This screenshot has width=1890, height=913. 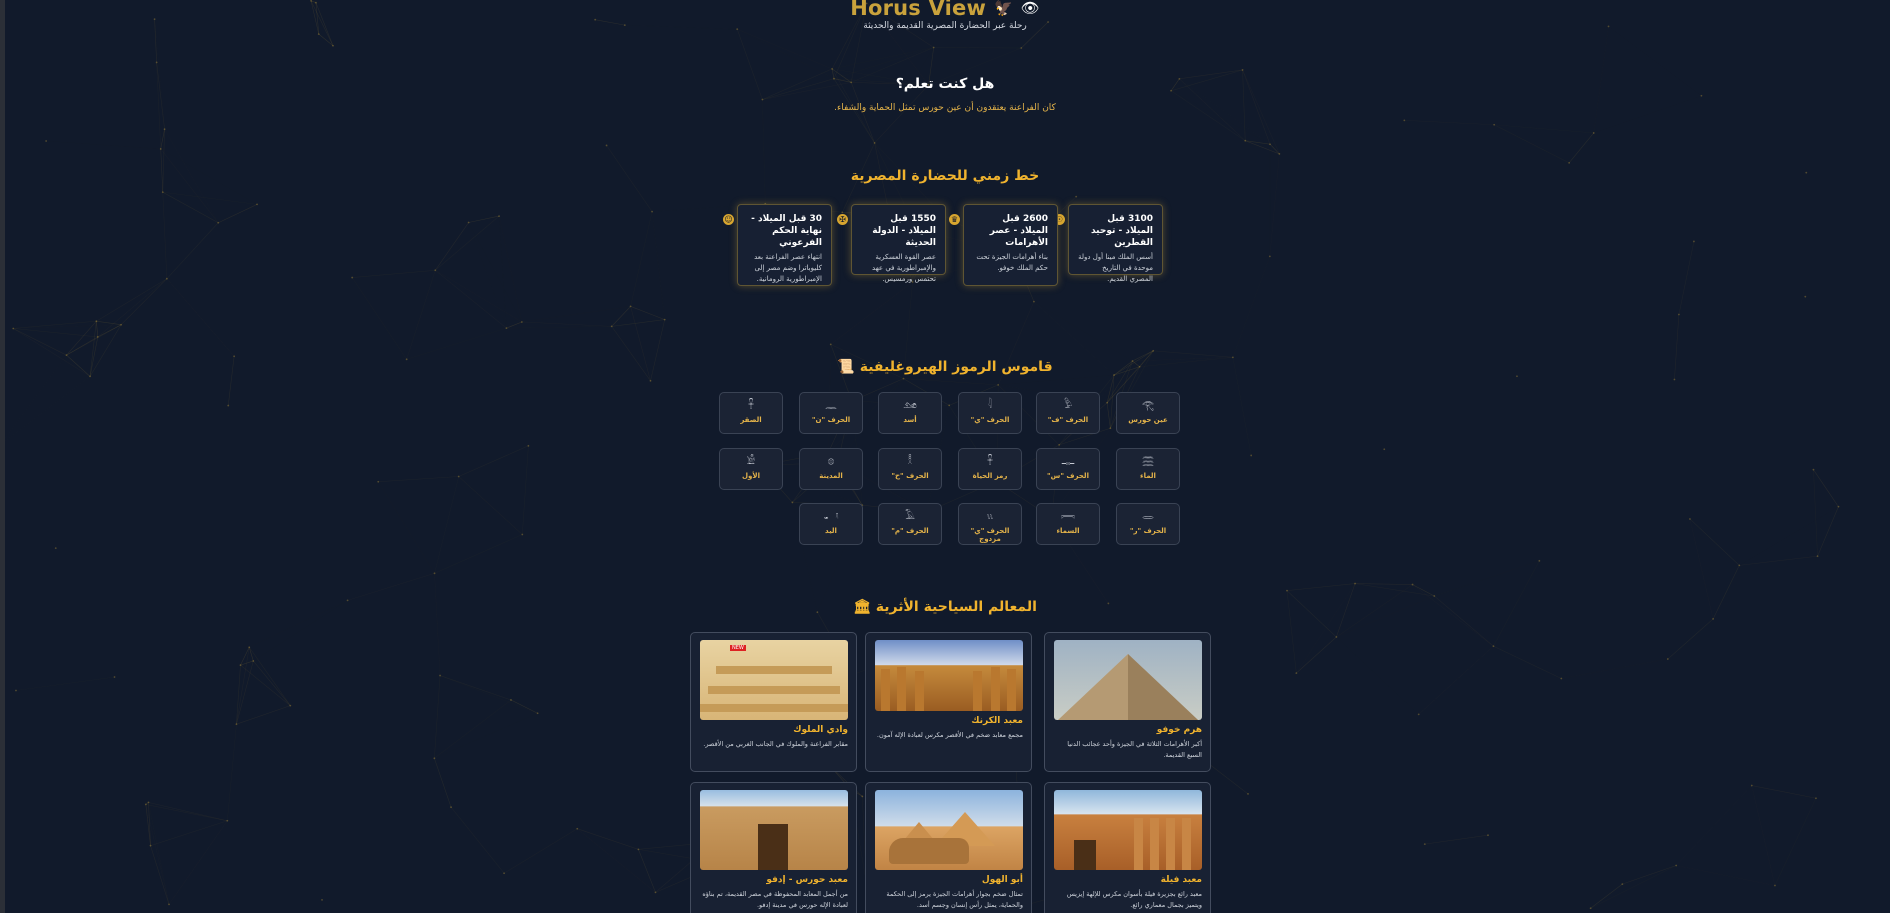 I want to click on hieroglyph-name: عين حورس, so click(x=1148, y=420).